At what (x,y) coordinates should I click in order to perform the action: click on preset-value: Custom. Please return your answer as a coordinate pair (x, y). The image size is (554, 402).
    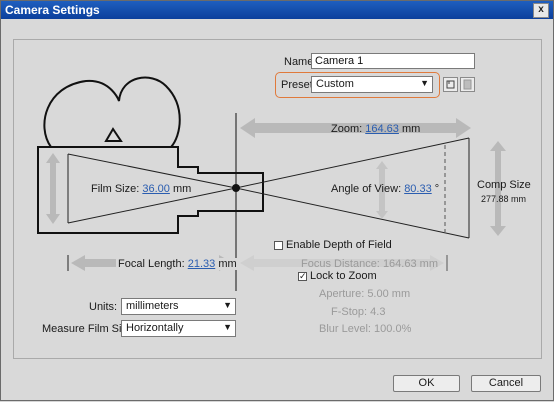
    Looking at the image, I should click on (335, 84).